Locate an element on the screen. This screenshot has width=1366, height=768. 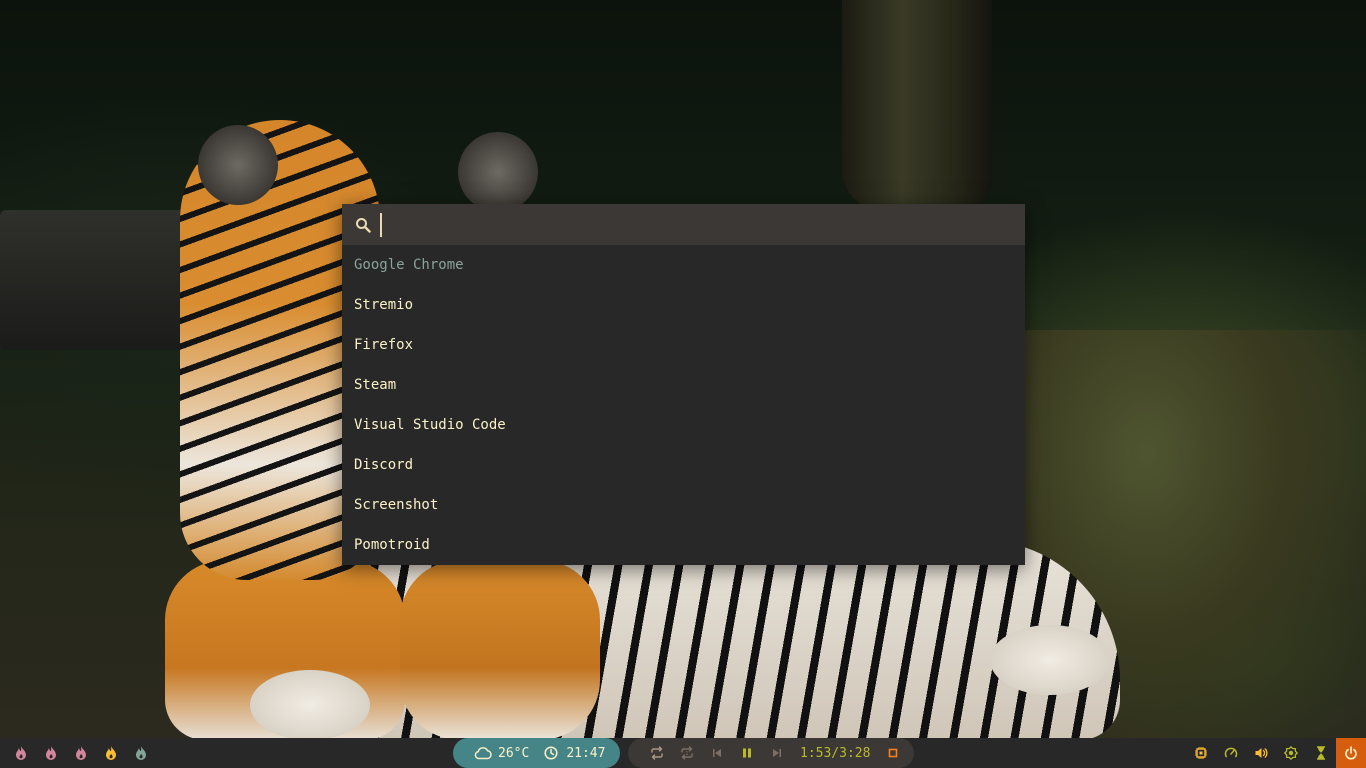
system-tray is located at coordinates (1261, 753).